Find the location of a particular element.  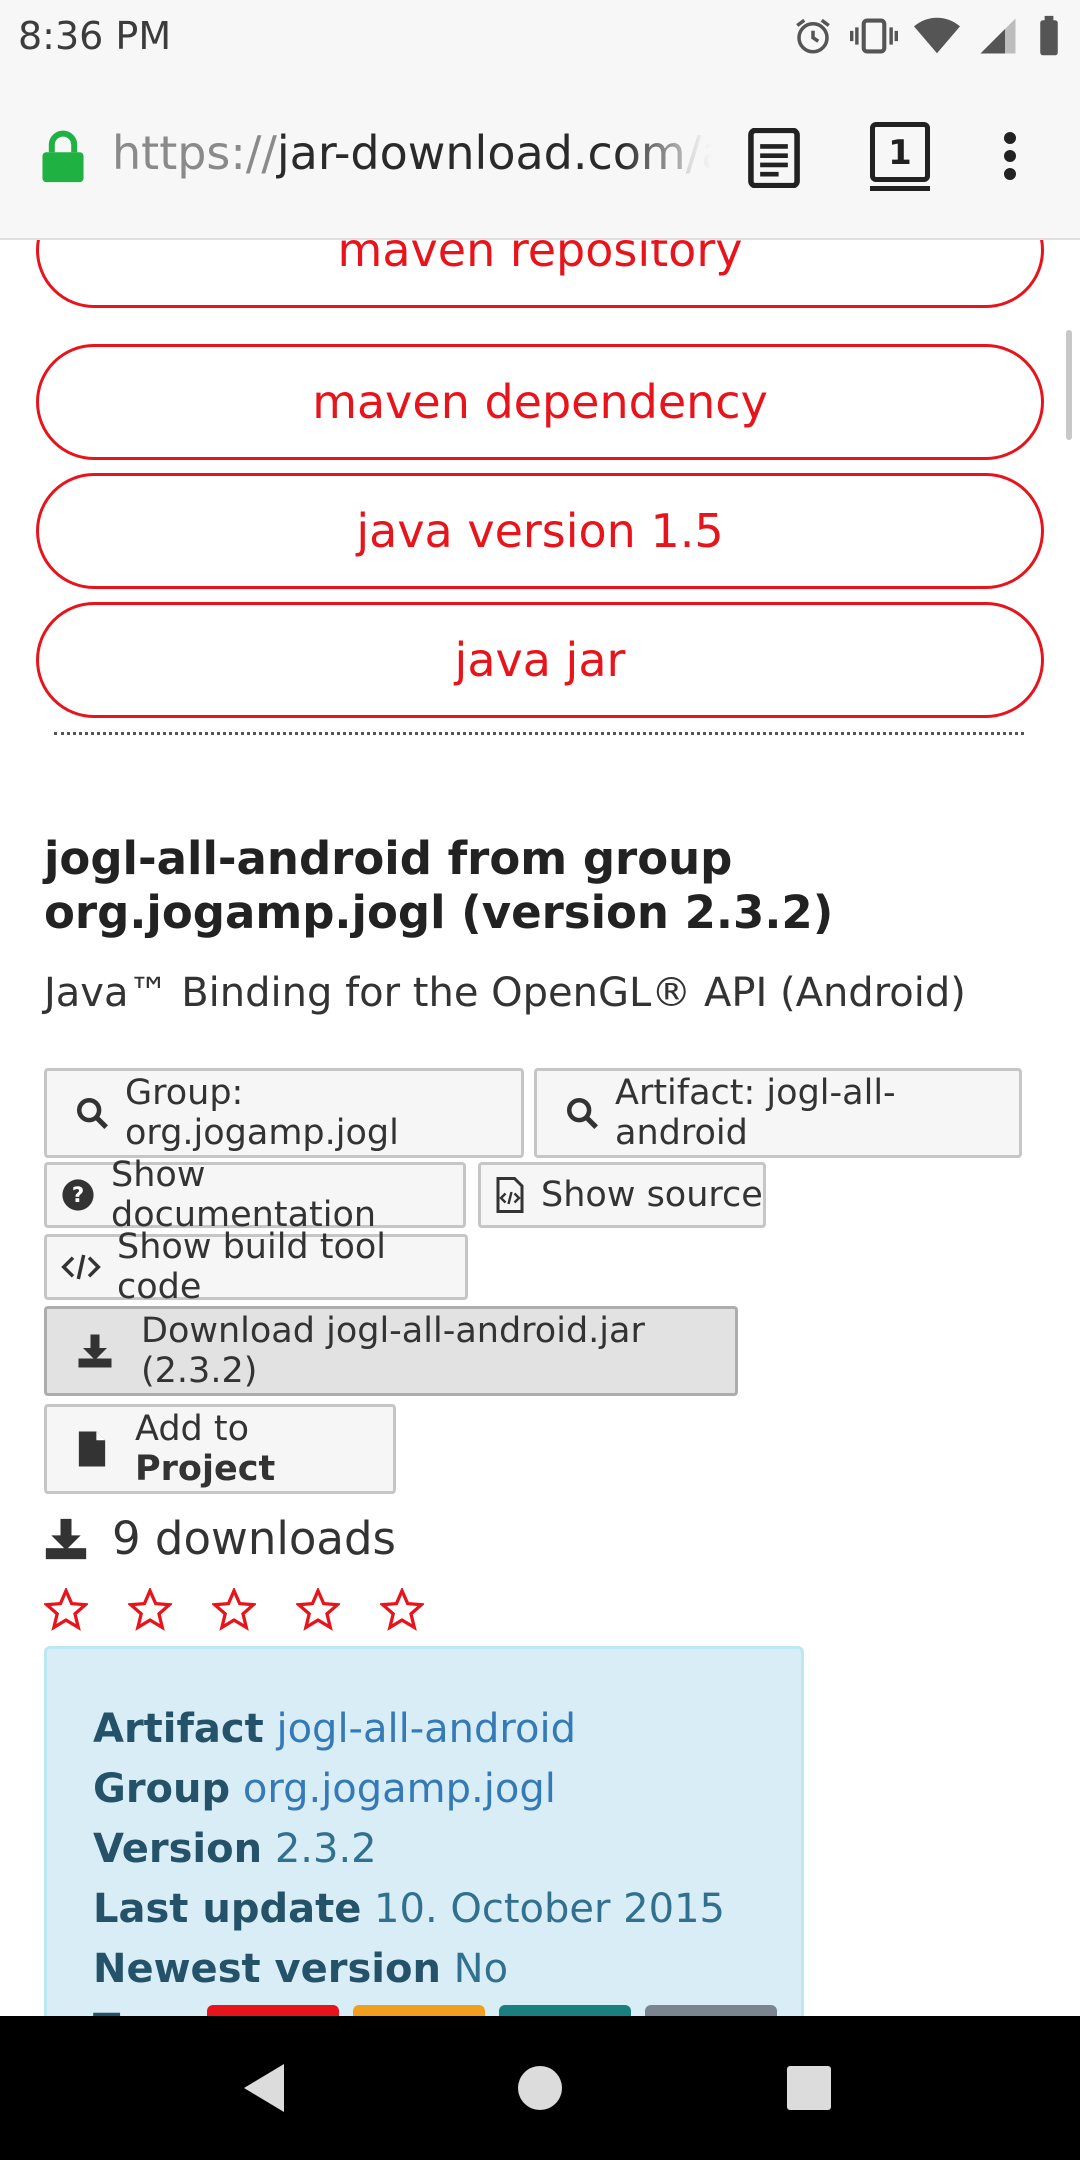

overflow-menu-icon is located at coordinates (1010, 156).